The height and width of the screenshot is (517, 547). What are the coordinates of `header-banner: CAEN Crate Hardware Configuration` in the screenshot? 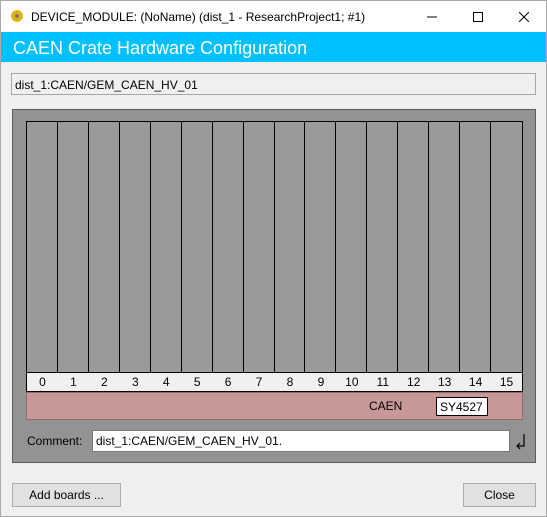 It's located at (273, 47).